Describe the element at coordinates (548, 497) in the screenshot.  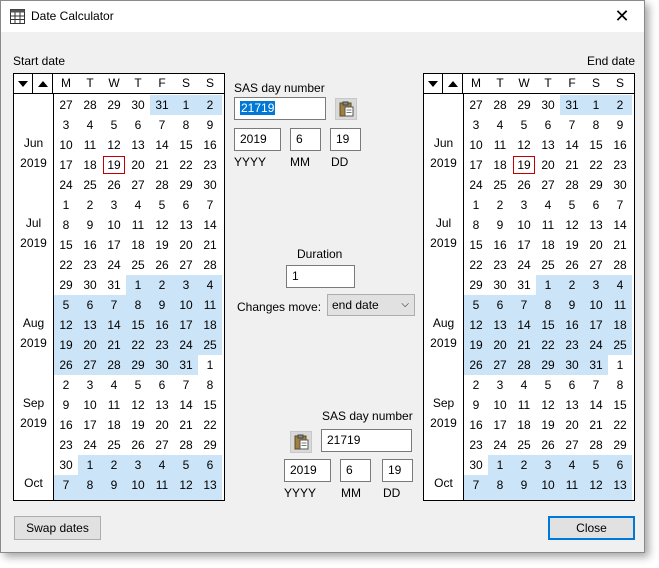
I see `day-cell: 17` at that location.